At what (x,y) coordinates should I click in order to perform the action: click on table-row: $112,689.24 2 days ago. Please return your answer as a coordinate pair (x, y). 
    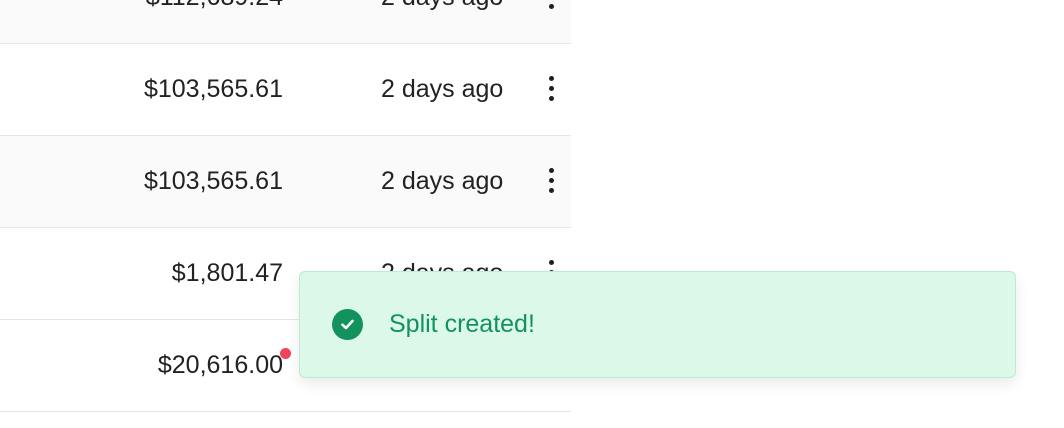
    Looking at the image, I should click on (285, 22).